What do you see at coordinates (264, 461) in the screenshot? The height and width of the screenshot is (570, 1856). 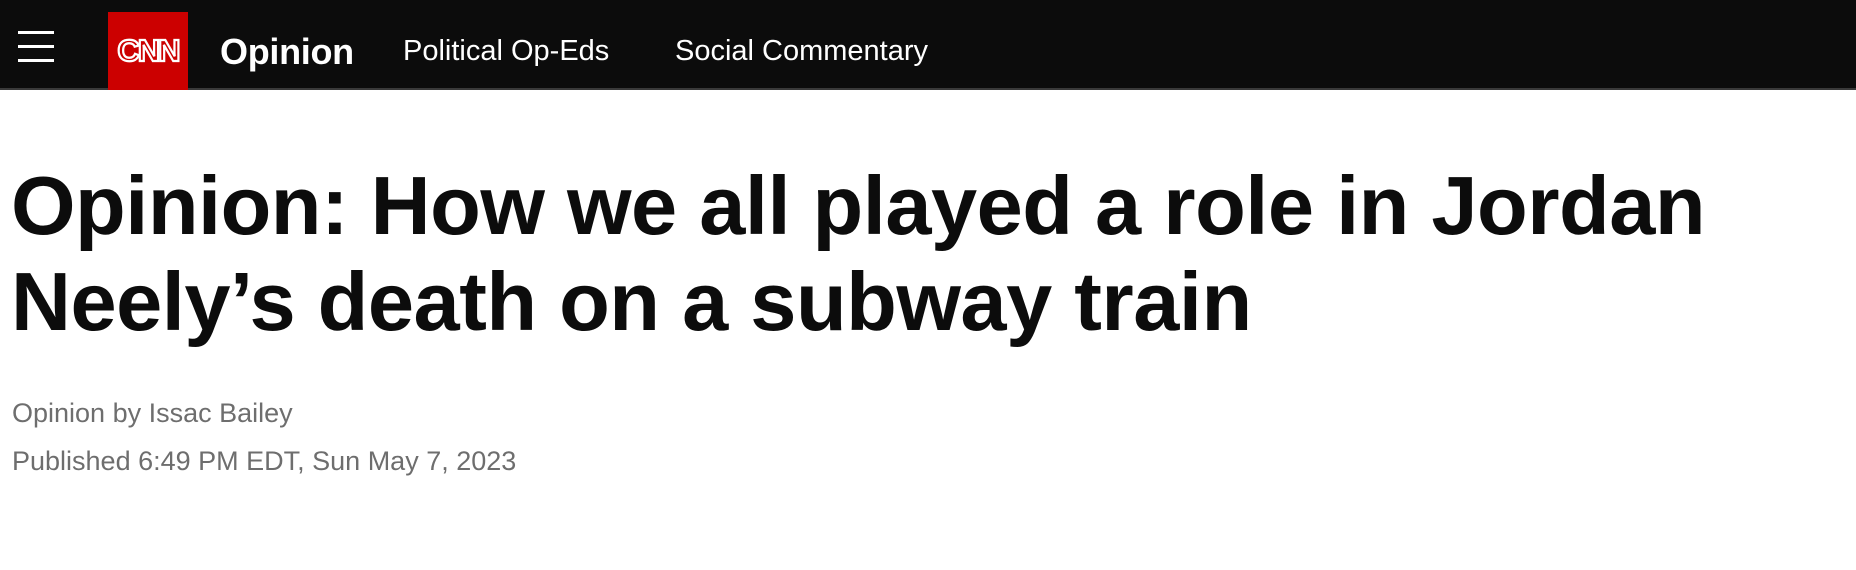 I see `publish-timestamp: Published 6:49 PM EDT, Sun May 7, 2023` at bounding box center [264, 461].